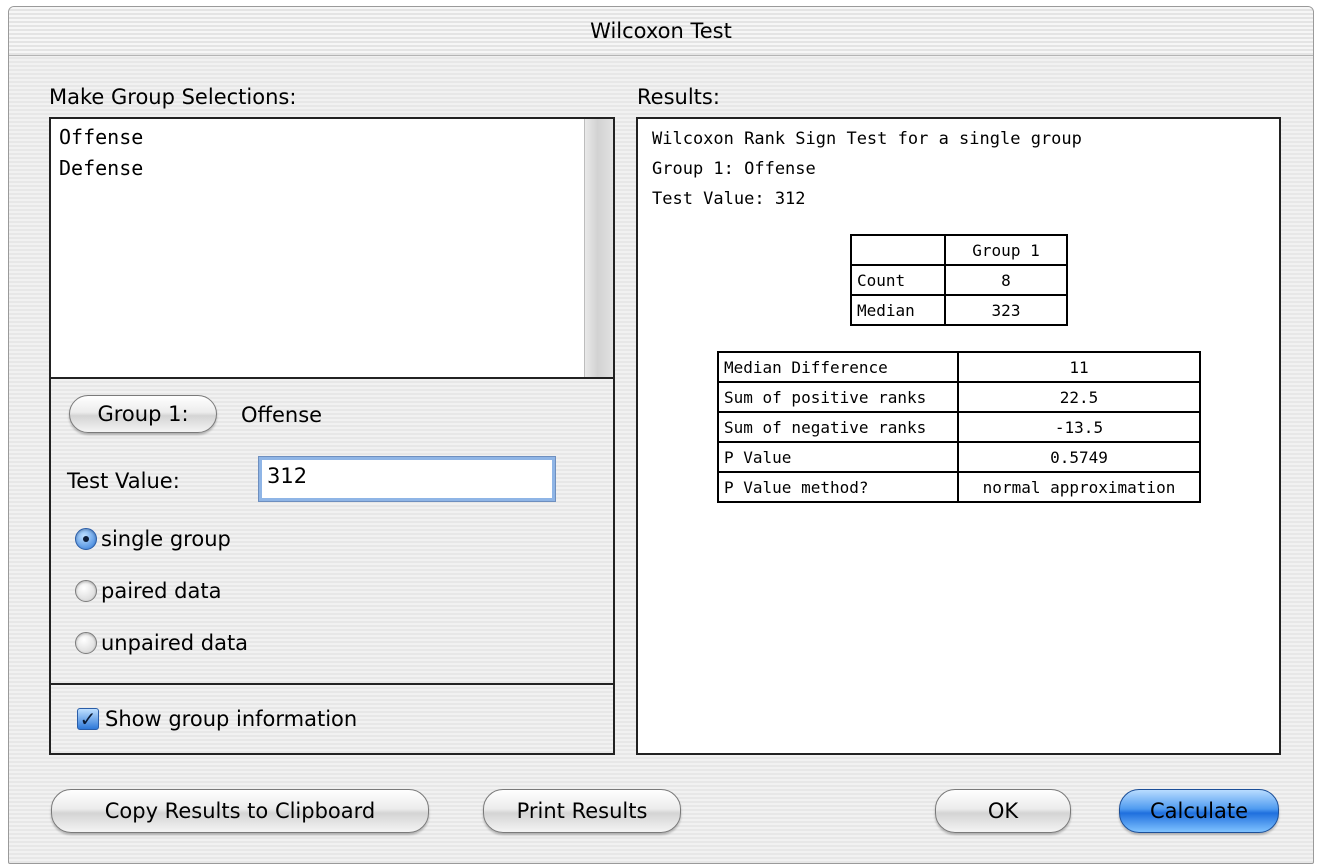 Image resolution: width=1318 pixels, height=867 pixels. Describe the element at coordinates (1079, 367) in the screenshot. I see `table-cell: 11` at that location.